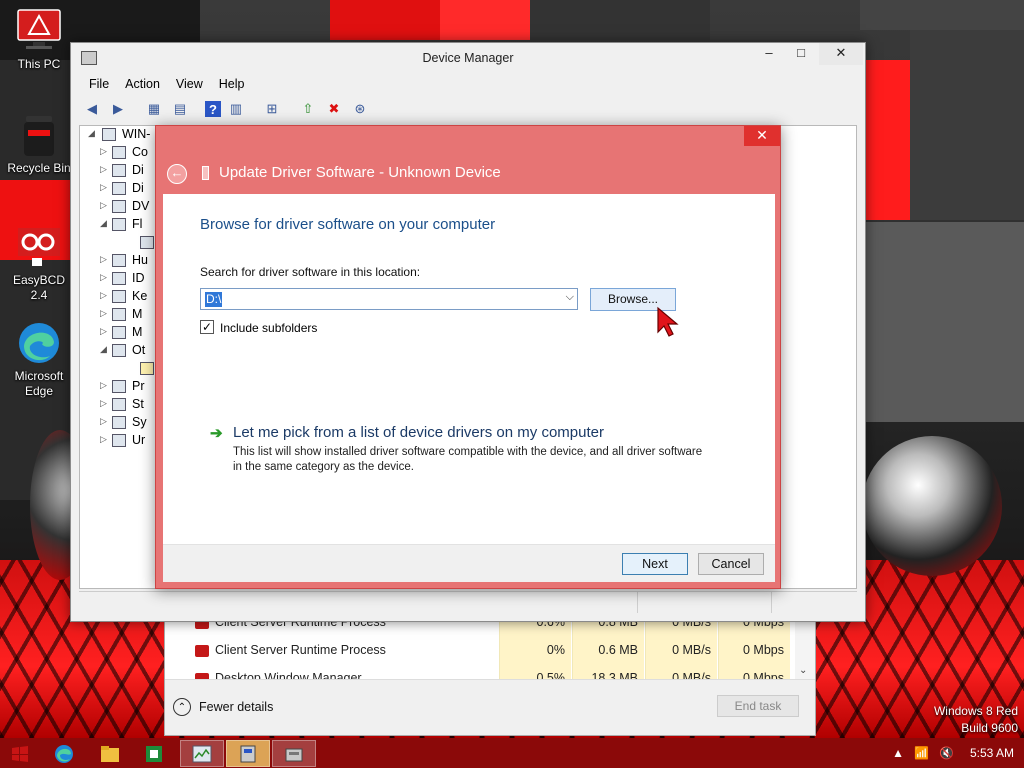  Describe the element at coordinates (268, 328) in the screenshot. I see `include-subfolders-label: Include subfolders` at that location.